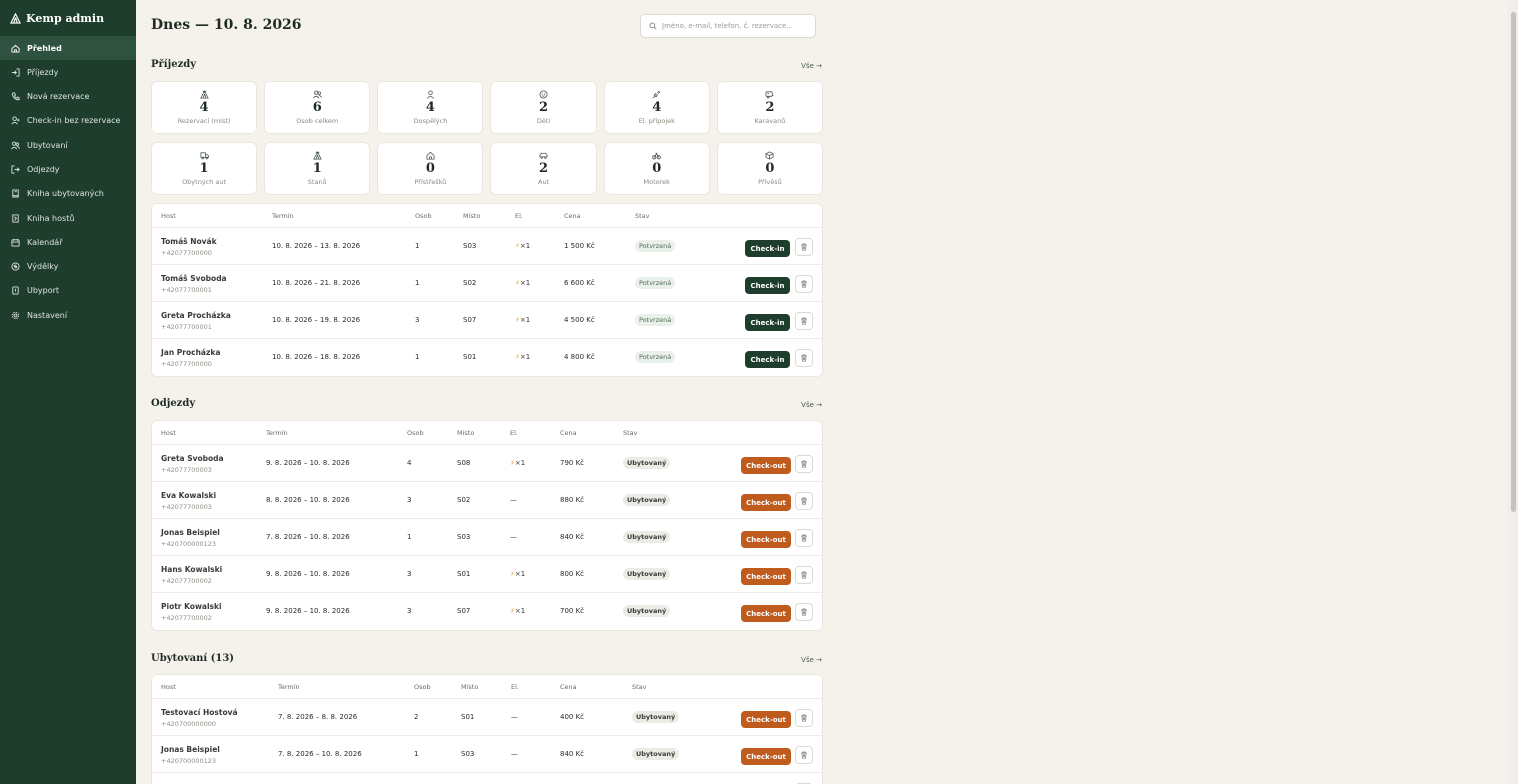  What do you see at coordinates (468, 754) in the screenshot?
I see `place: S03` at bounding box center [468, 754].